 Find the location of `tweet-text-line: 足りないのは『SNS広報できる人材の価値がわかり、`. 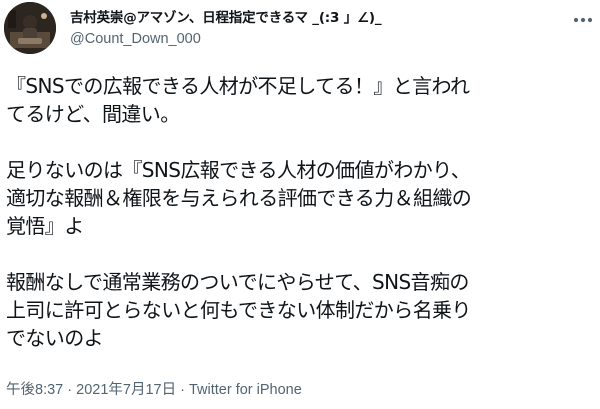

tweet-text-line: 足りないのは『SNS広報できる人材の価値がわかり、 is located at coordinates (238, 170).